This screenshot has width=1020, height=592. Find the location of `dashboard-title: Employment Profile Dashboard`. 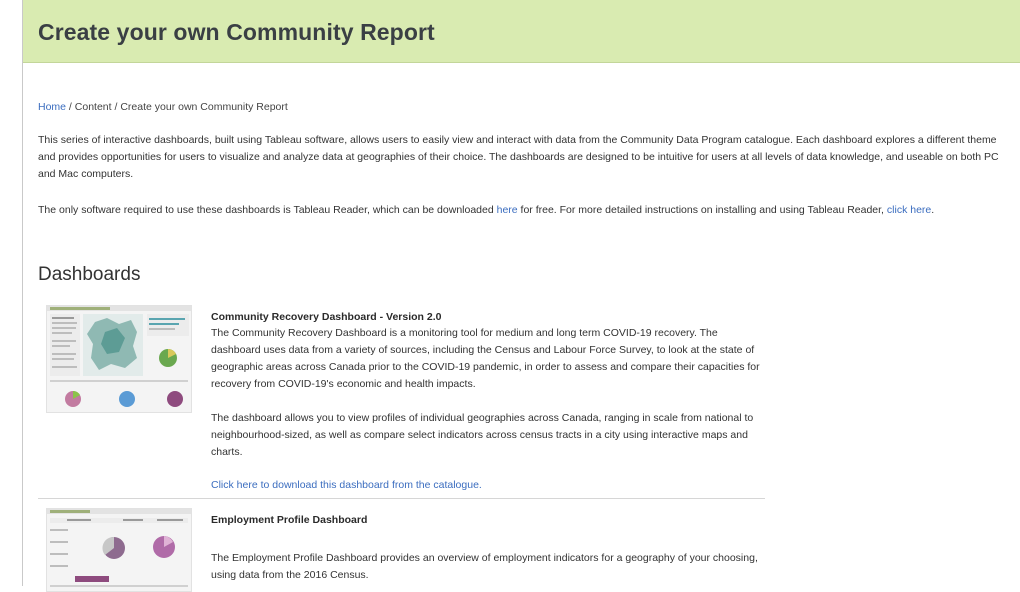

dashboard-title: Employment Profile Dashboard is located at coordinates (289, 520).